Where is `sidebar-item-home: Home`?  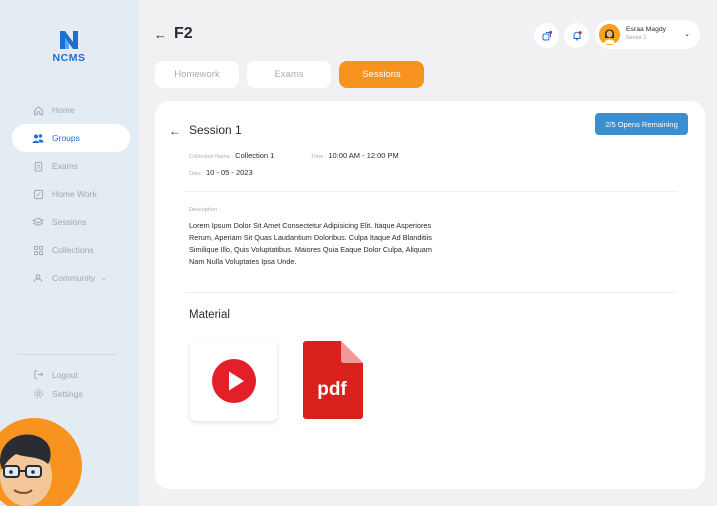
sidebar-item-home: Home is located at coordinates (71, 110).